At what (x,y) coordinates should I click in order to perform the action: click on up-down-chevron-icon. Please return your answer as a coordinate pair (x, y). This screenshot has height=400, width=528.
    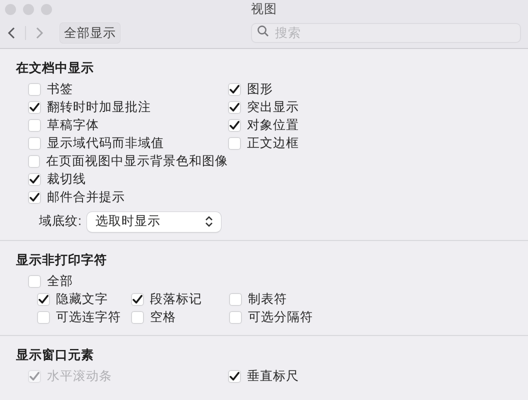
    Looking at the image, I should click on (209, 222).